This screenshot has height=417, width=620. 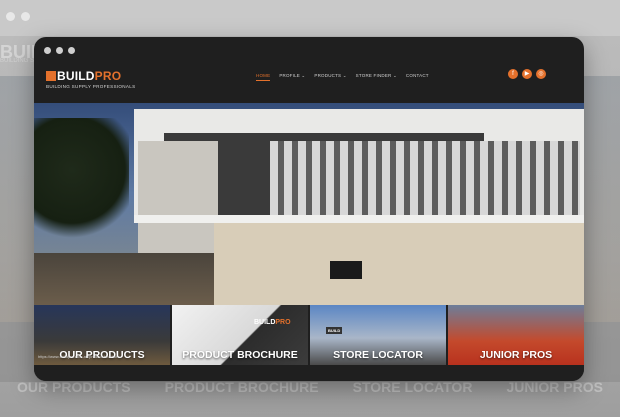 I want to click on logo-tagline: BUILDING SUPPLY PROFESSIONALS, so click(x=91, y=86).